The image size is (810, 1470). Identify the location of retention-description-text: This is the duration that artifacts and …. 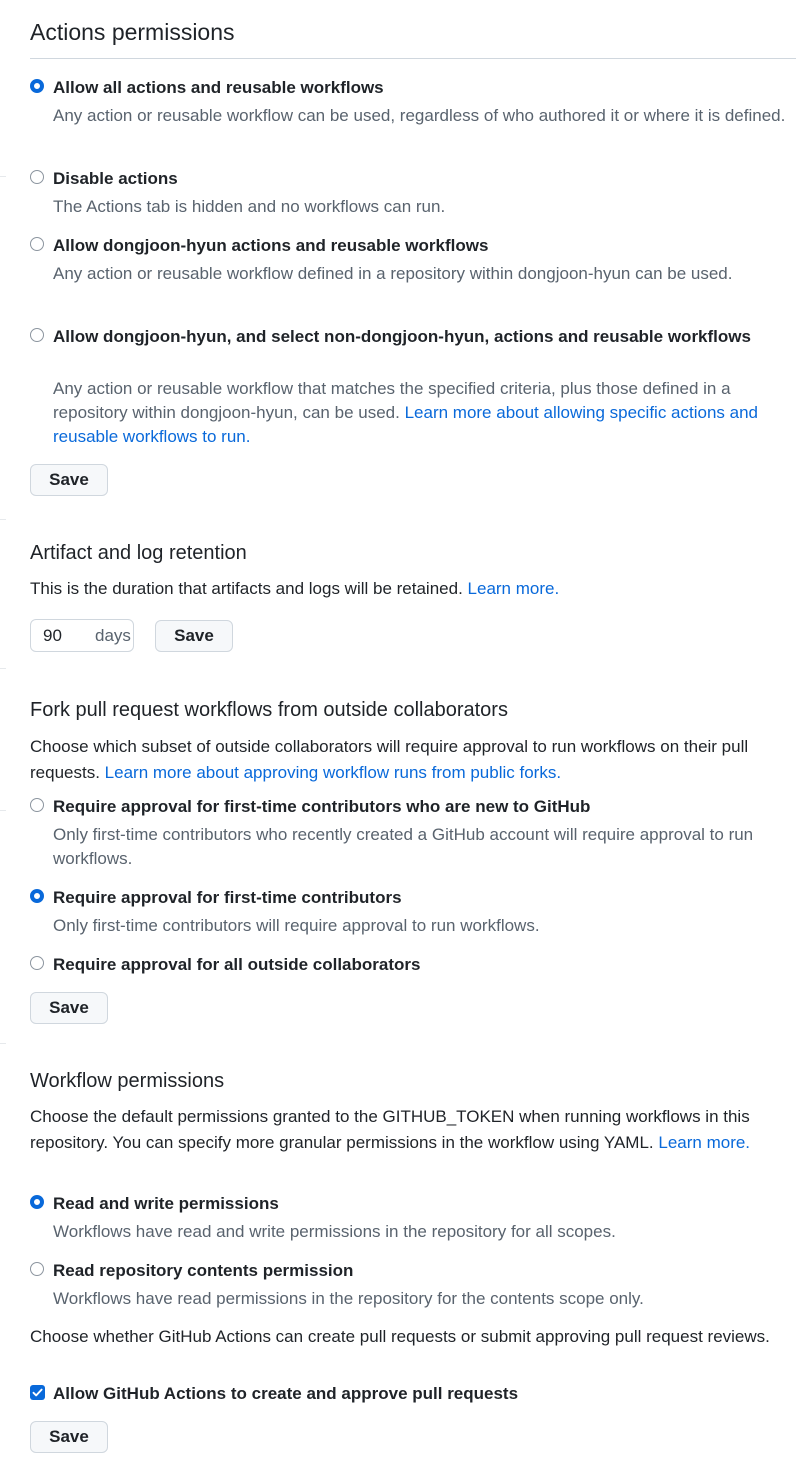
(246, 588).